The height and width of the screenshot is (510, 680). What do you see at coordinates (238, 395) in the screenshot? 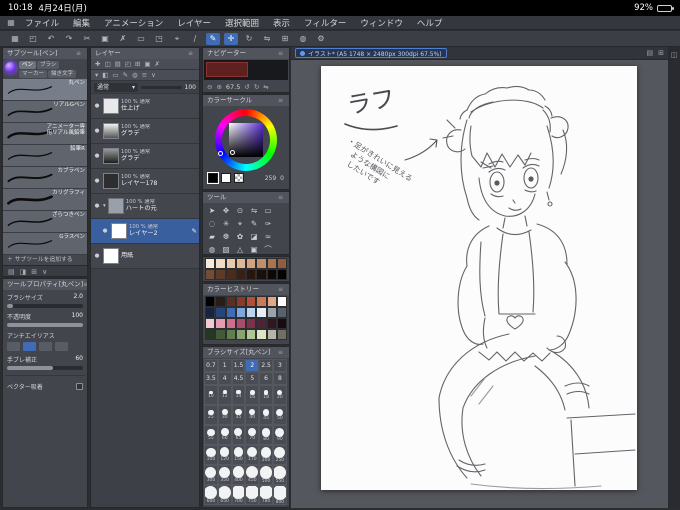
I see `brush-size-preset: 14` at bounding box center [238, 395].